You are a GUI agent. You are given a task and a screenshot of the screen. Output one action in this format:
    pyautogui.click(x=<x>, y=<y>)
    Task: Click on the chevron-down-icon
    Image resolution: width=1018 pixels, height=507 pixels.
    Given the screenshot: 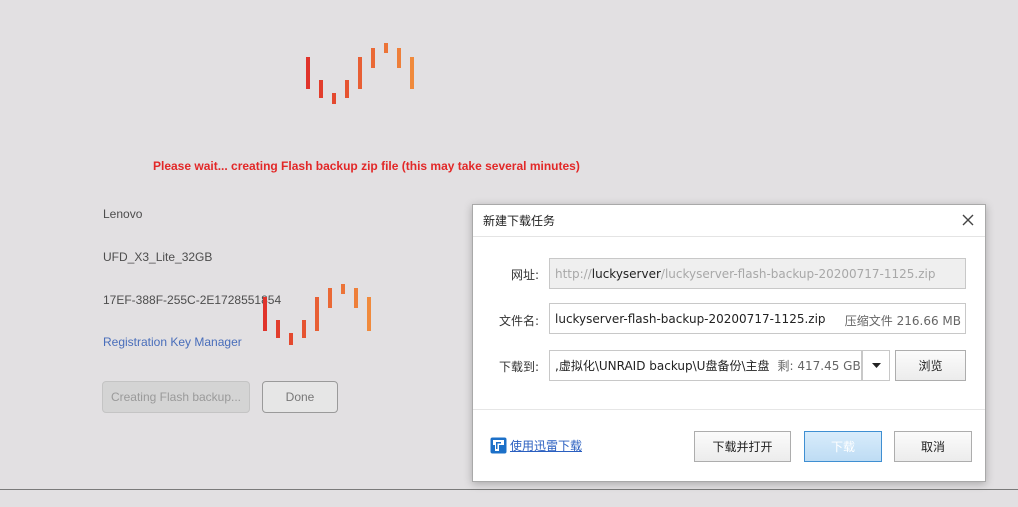 What is the action you would take?
    pyautogui.click(x=876, y=365)
    